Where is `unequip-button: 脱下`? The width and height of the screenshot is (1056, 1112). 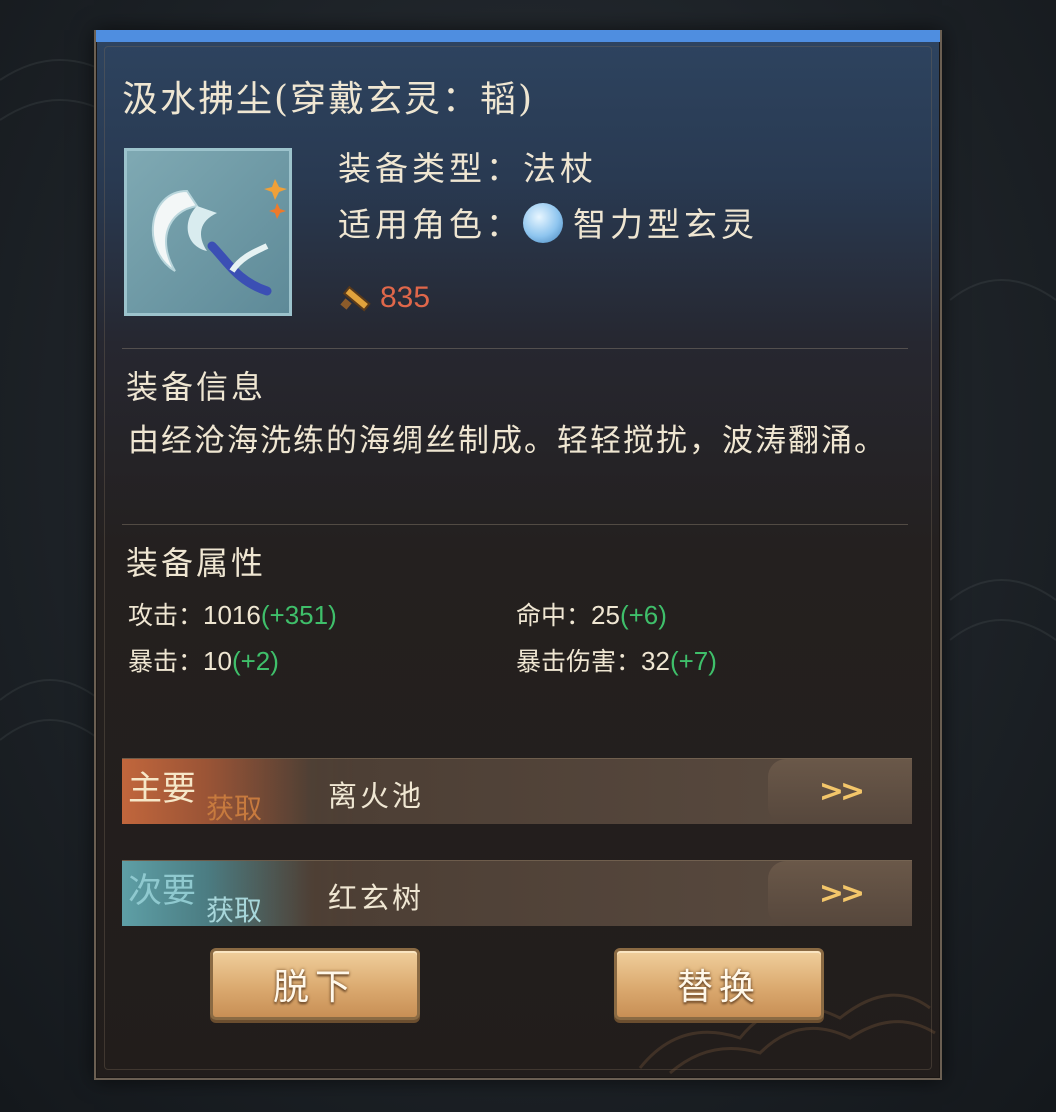 unequip-button: 脱下 is located at coordinates (315, 984).